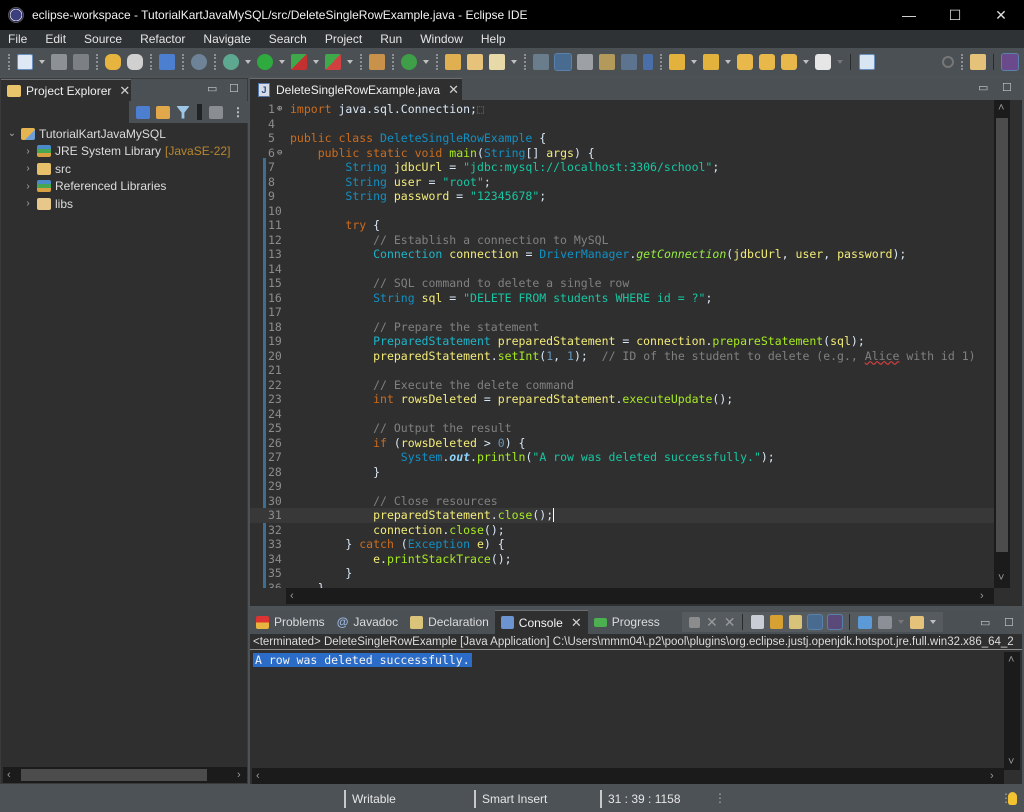  Describe the element at coordinates (56, 39) in the screenshot. I see `menu-edit: Edit` at that location.